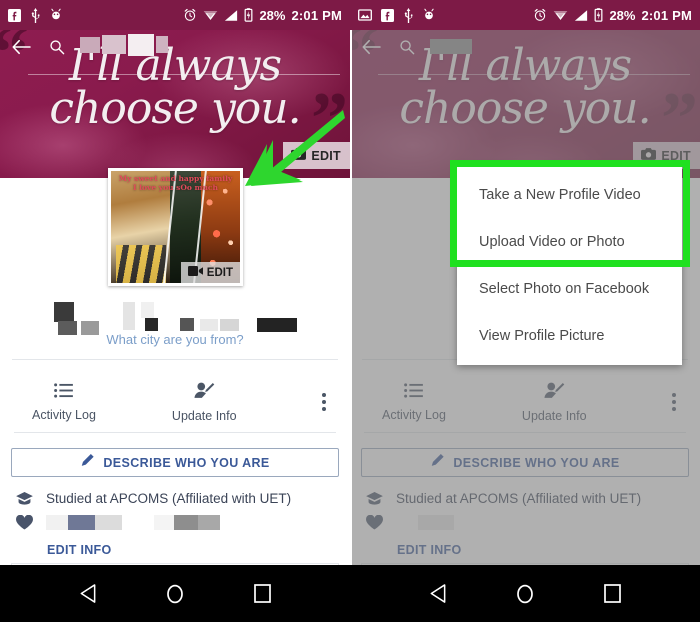  Describe the element at coordinates (396, 15) in the screenshot. I see `status-bar-left-icons-right` at that location.